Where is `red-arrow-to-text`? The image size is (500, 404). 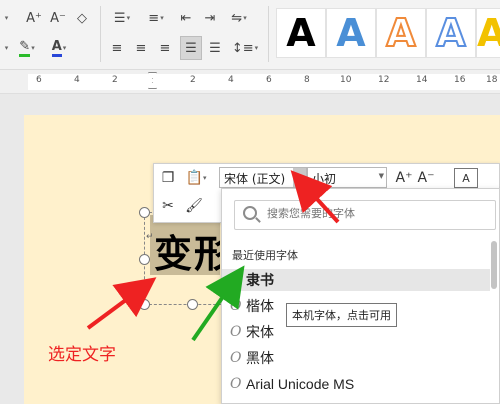 red-arrow-to-text is located at coordinates (121, 303).